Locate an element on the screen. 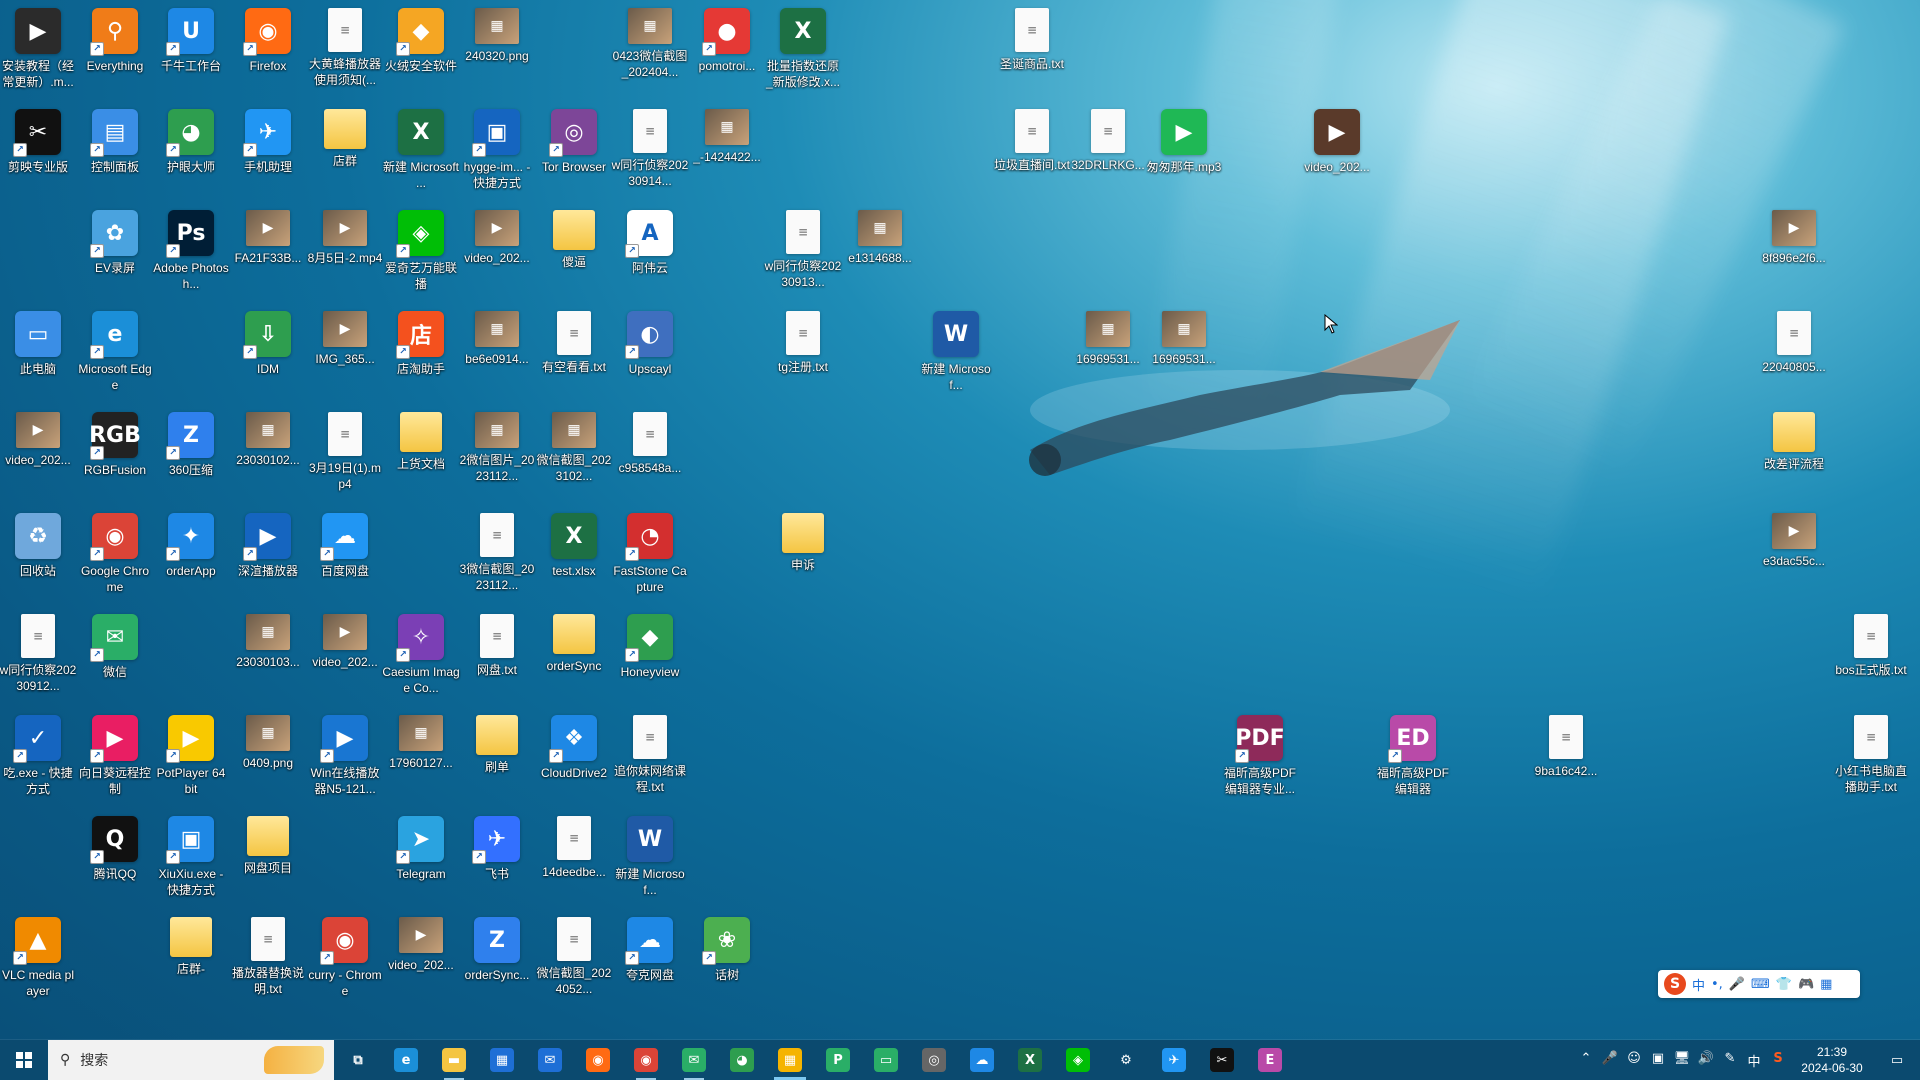 The height and width of the screenshot is (1080, 1920). desktop-icon: ◈ ↗ 爱奇艺万能联播 is located at coordinates (421, 256).